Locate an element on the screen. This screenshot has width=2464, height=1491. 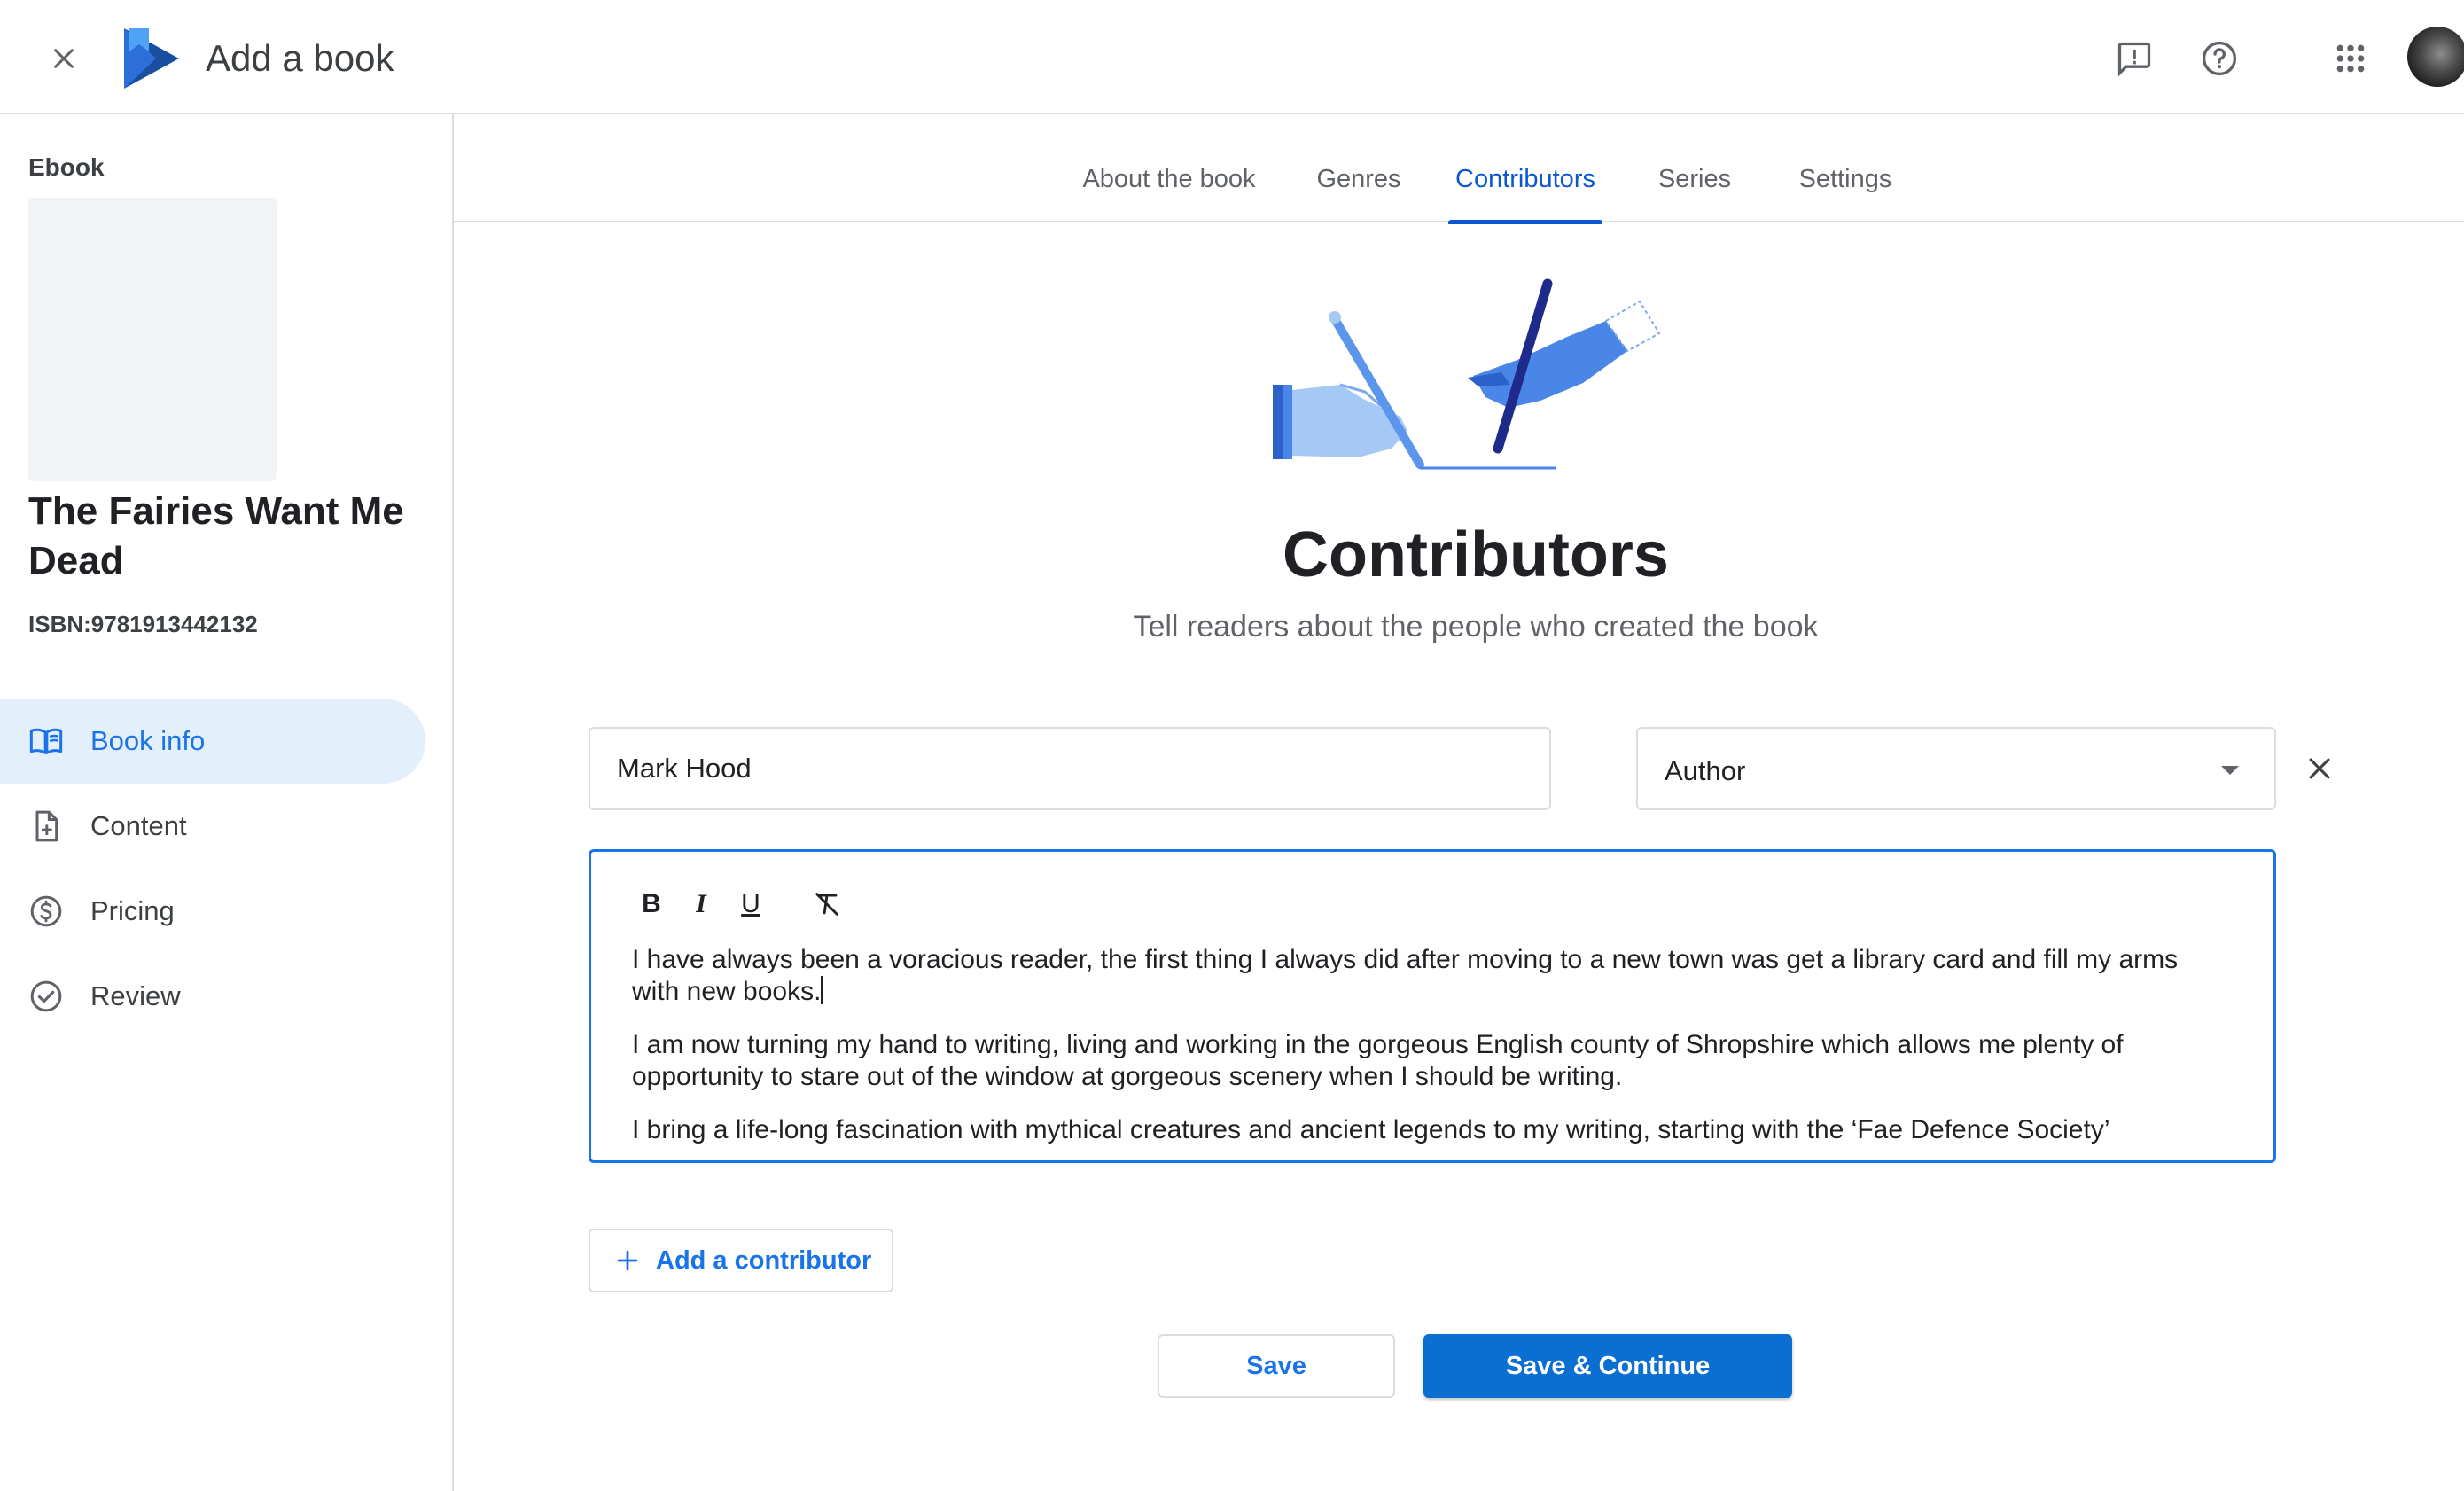
bold-button: B is located at coordinates (651, 904).